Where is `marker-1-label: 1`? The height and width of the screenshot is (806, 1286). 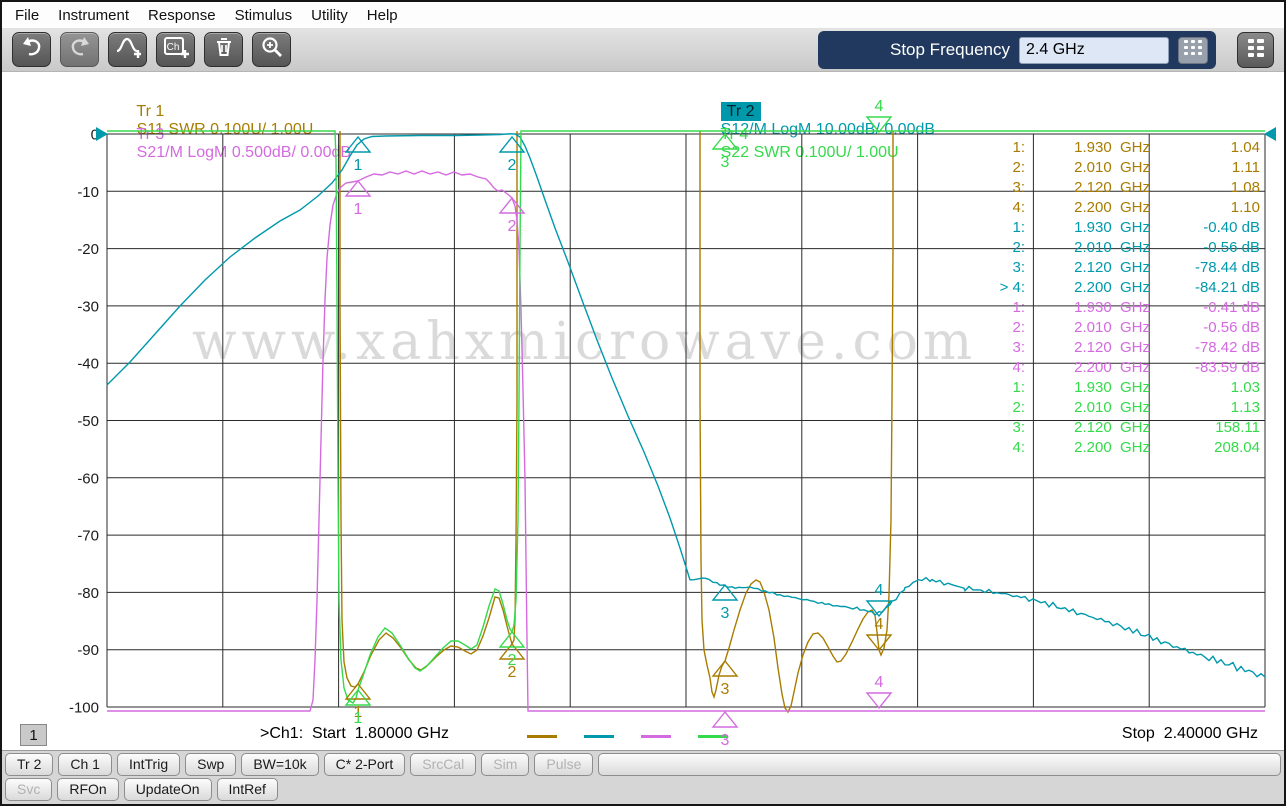
marker-1-label: 1 is located at coordinates (358, 165).